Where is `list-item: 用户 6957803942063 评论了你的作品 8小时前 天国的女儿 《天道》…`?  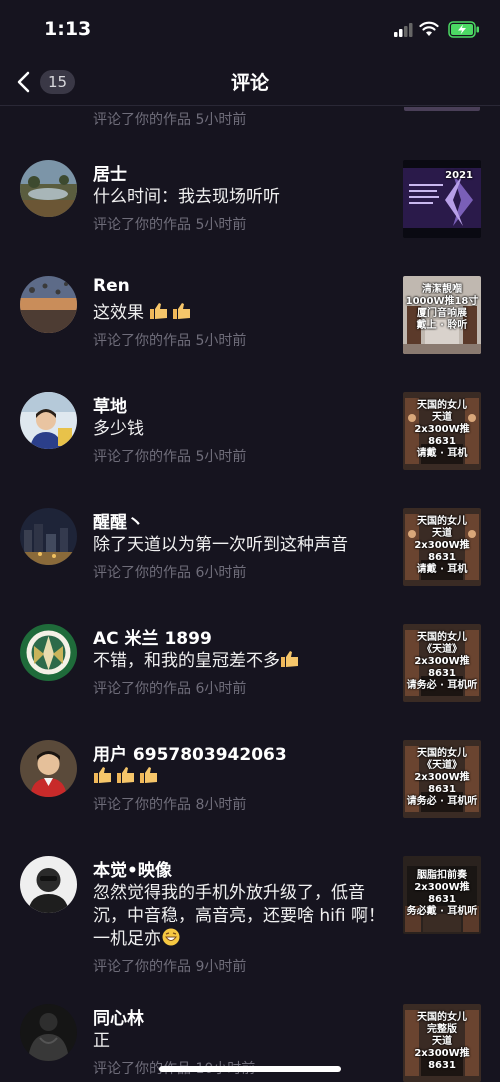 list-item: 用户 6957803942063 评论了你的作品 8小时前 天国的女儿 《天道》… is located at coordinates (250, 798).